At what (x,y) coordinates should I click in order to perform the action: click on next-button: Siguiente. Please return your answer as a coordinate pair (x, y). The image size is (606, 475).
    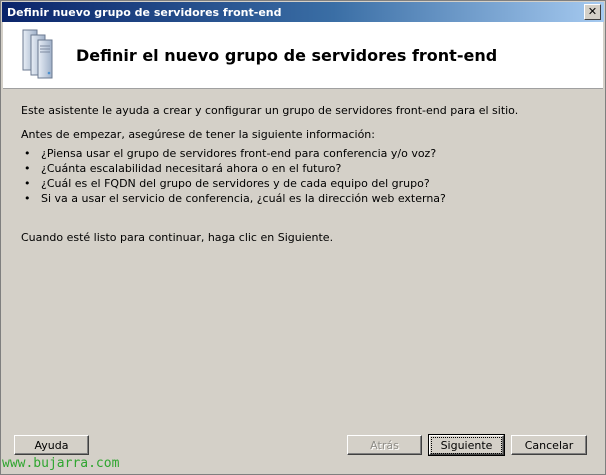
    Looking at the image, I should click on (466, 445).